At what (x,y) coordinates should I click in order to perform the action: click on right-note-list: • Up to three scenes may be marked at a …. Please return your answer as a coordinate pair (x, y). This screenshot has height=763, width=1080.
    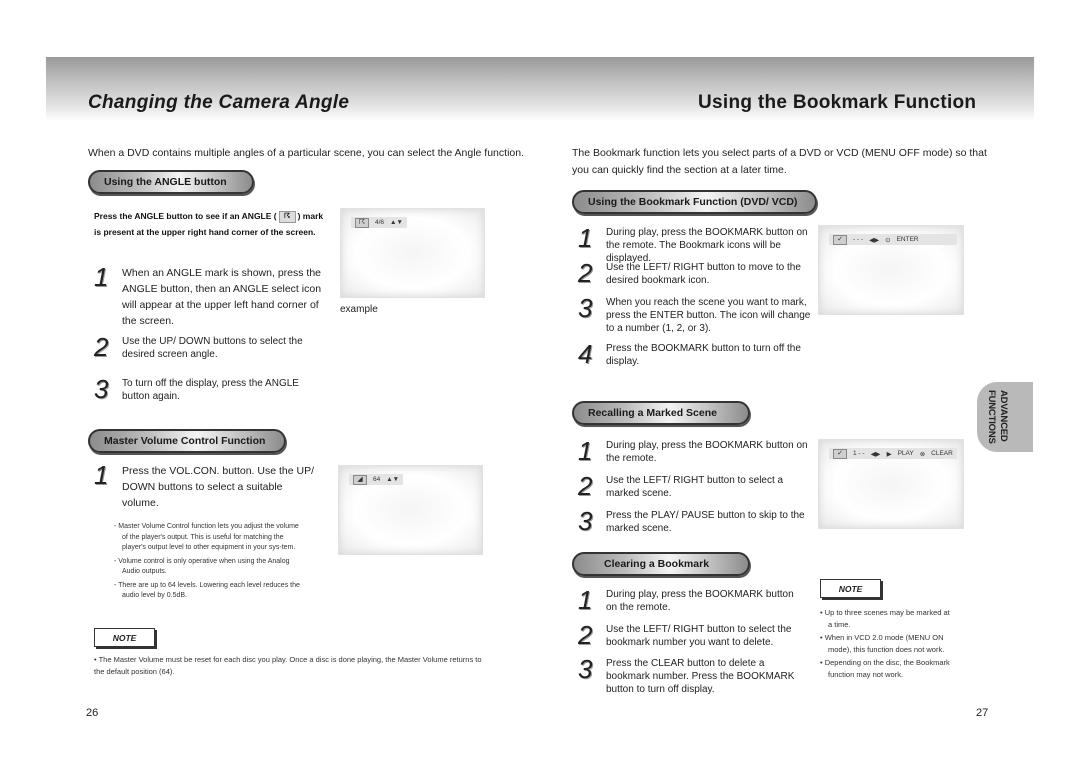
    Looking at the image, I should click on (887, 644).